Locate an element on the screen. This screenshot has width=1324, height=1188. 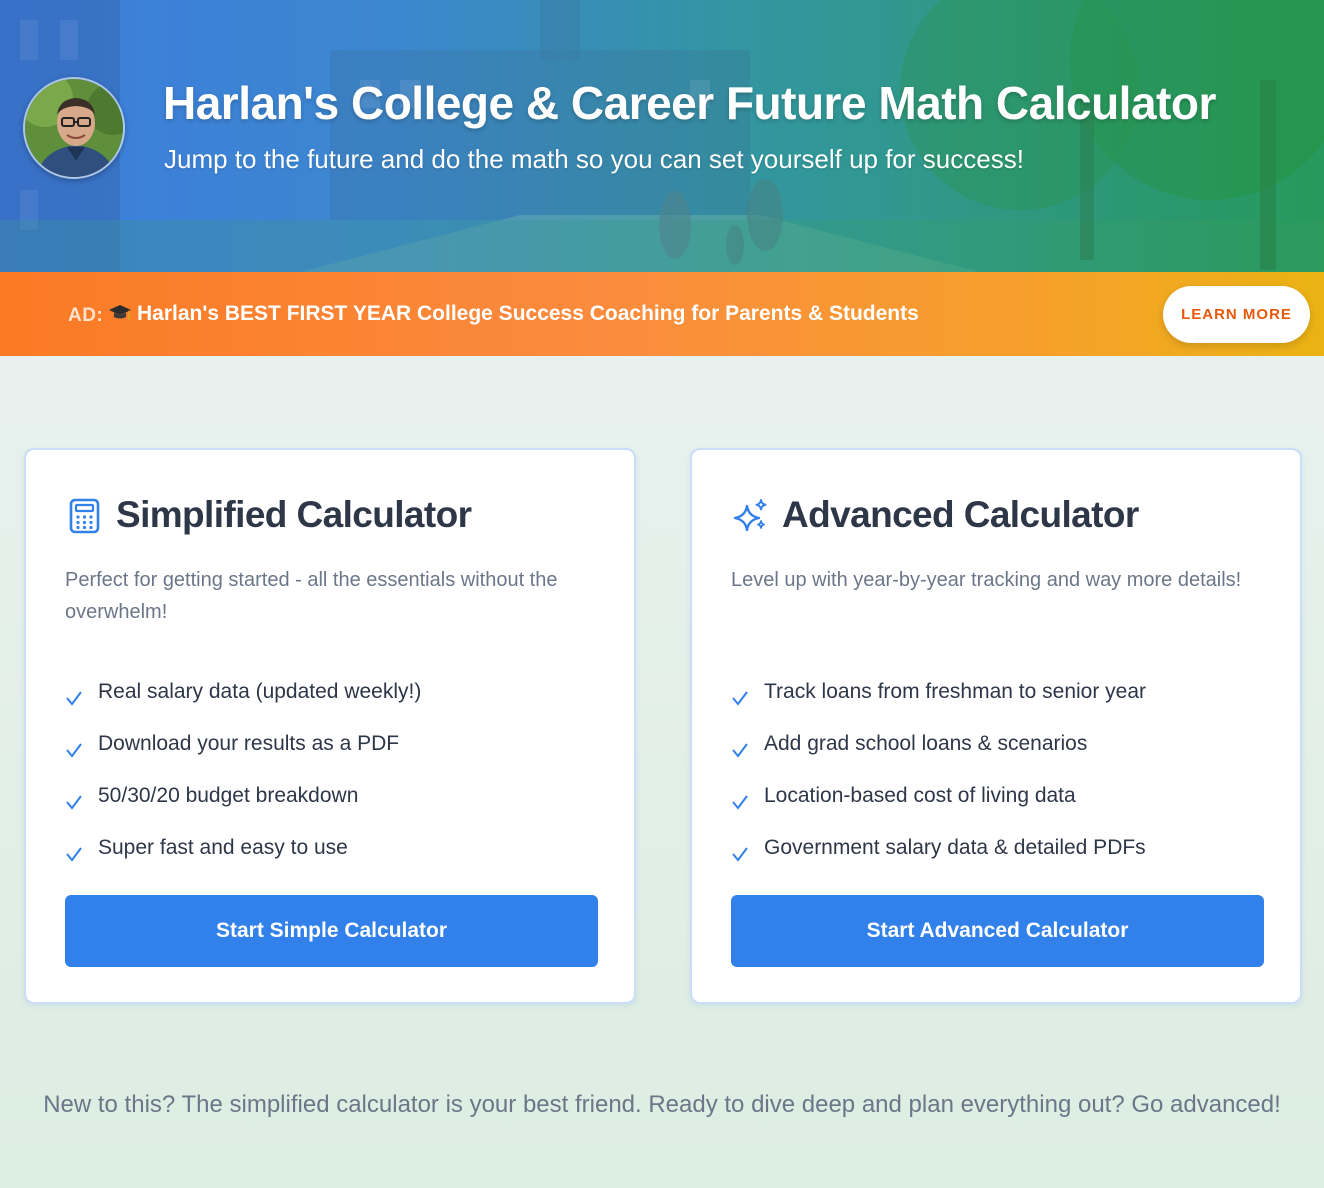
feature-text: Super fast and easy to use is located at coordinates (223, 847).